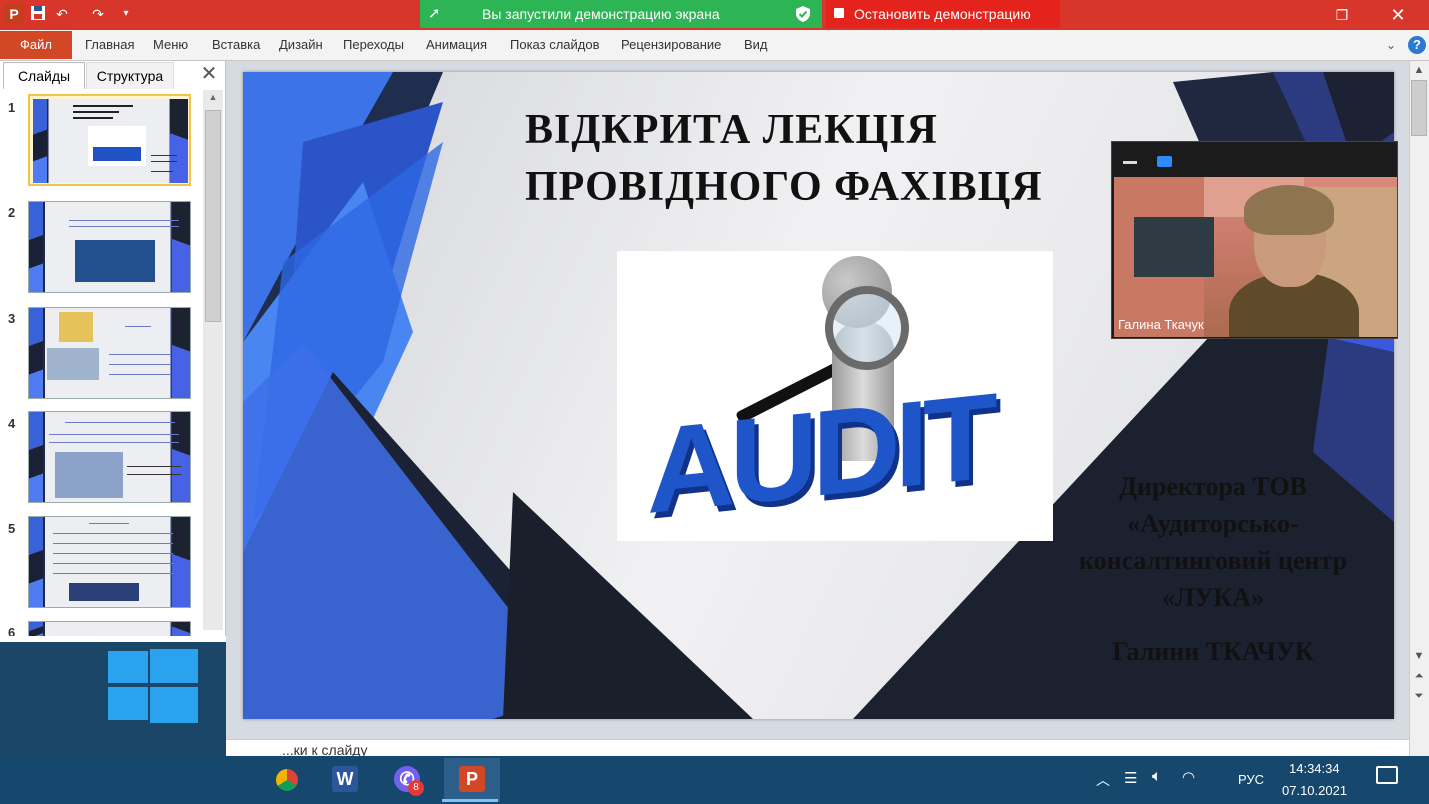 This screenshot has width=1429, height=804. Describe the element at coordinates (130, 75) in the screenshot. I see `tab-outline: Структура` at that location.